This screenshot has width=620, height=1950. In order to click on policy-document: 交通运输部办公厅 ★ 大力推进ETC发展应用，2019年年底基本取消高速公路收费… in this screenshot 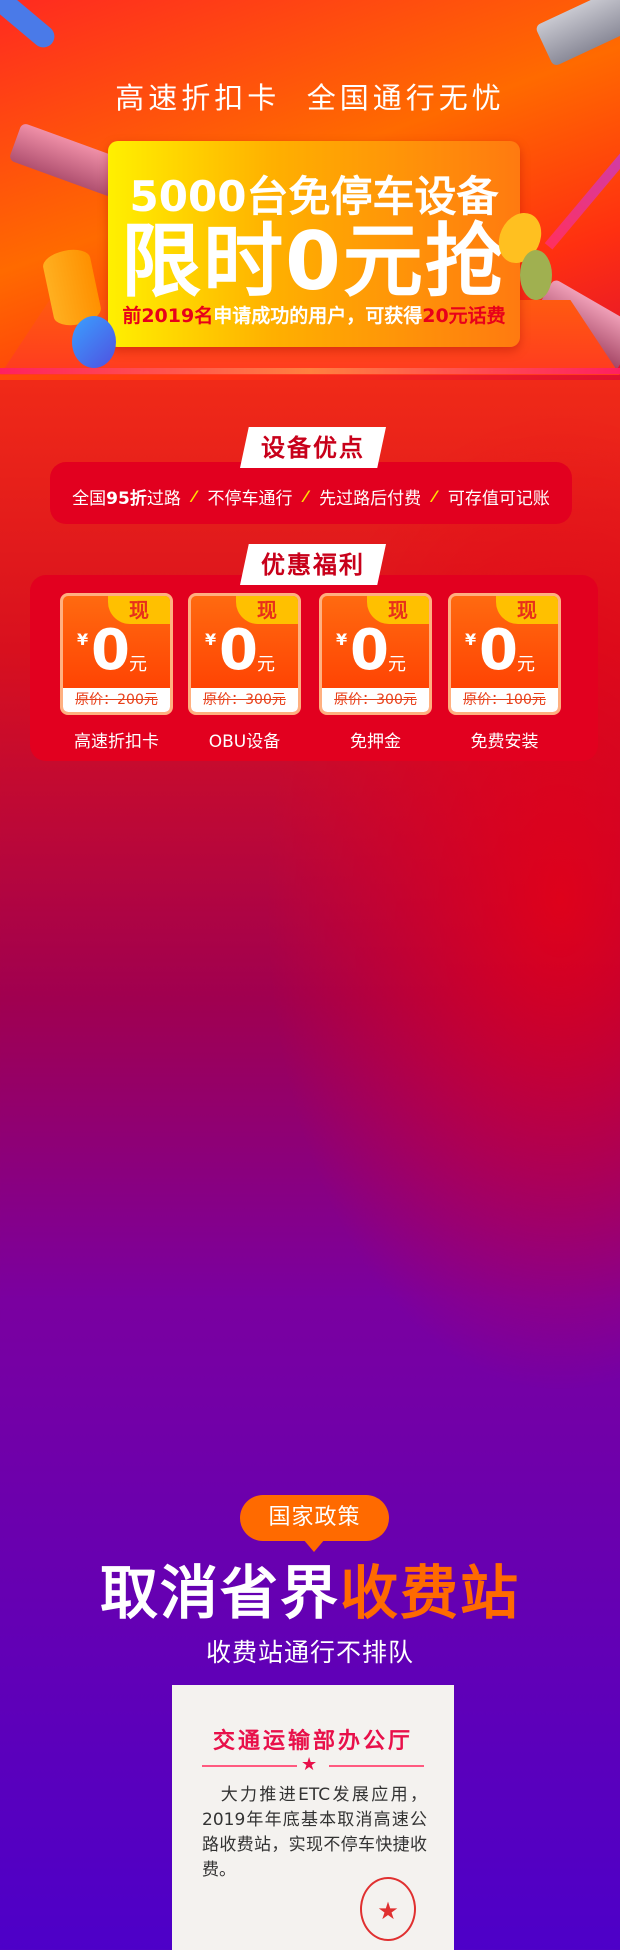, I will do `click(313, 1817)`.